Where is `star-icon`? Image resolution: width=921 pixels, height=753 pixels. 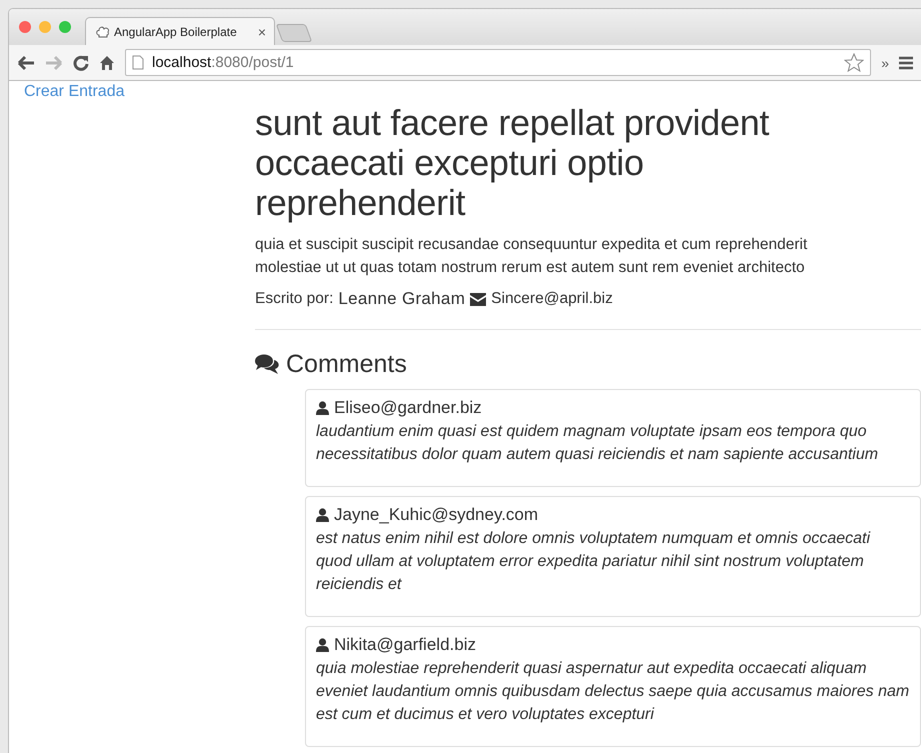
star-icon is located at coordinates (854, 62).